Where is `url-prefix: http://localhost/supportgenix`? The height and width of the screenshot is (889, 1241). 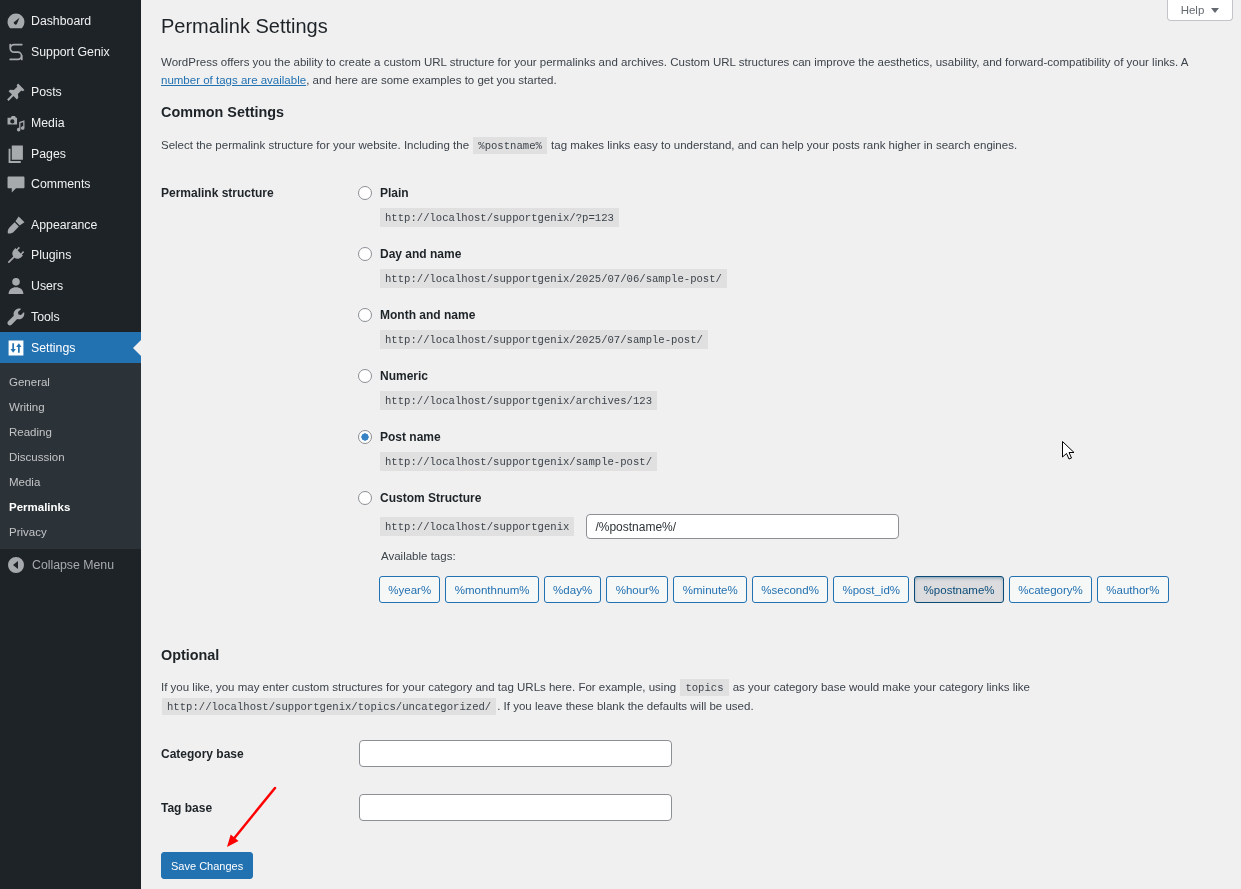
url-prefix: http://localhost/supportgenix is located at coordinates (477, 526).